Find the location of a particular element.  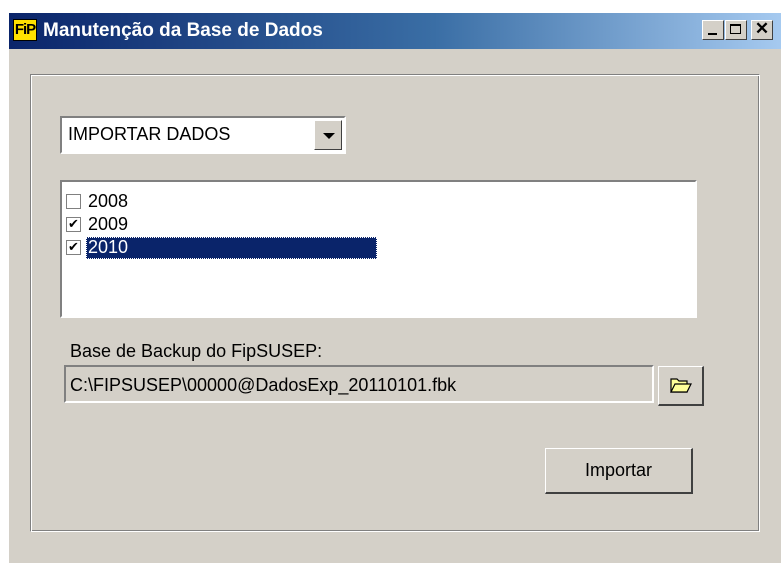

browse-folder-button is located at coordinates (681, 386).